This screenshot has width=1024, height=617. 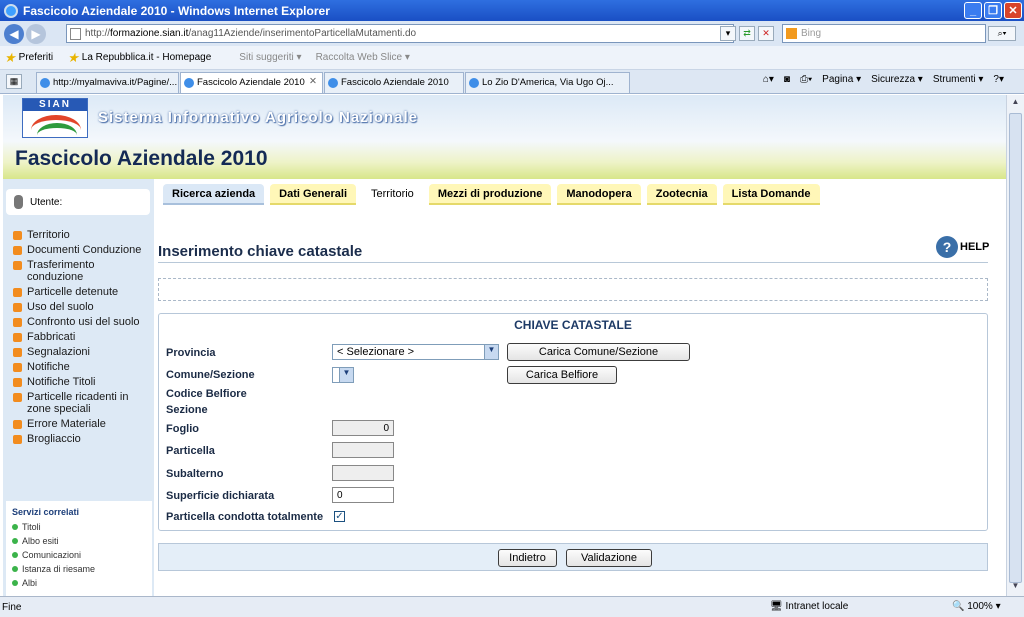 What do you see at coordinates (82, 352) in the screenshot?
I see `sidebar-item-segnalazioni: Segnalazioni` at bounding box center [82, 352].